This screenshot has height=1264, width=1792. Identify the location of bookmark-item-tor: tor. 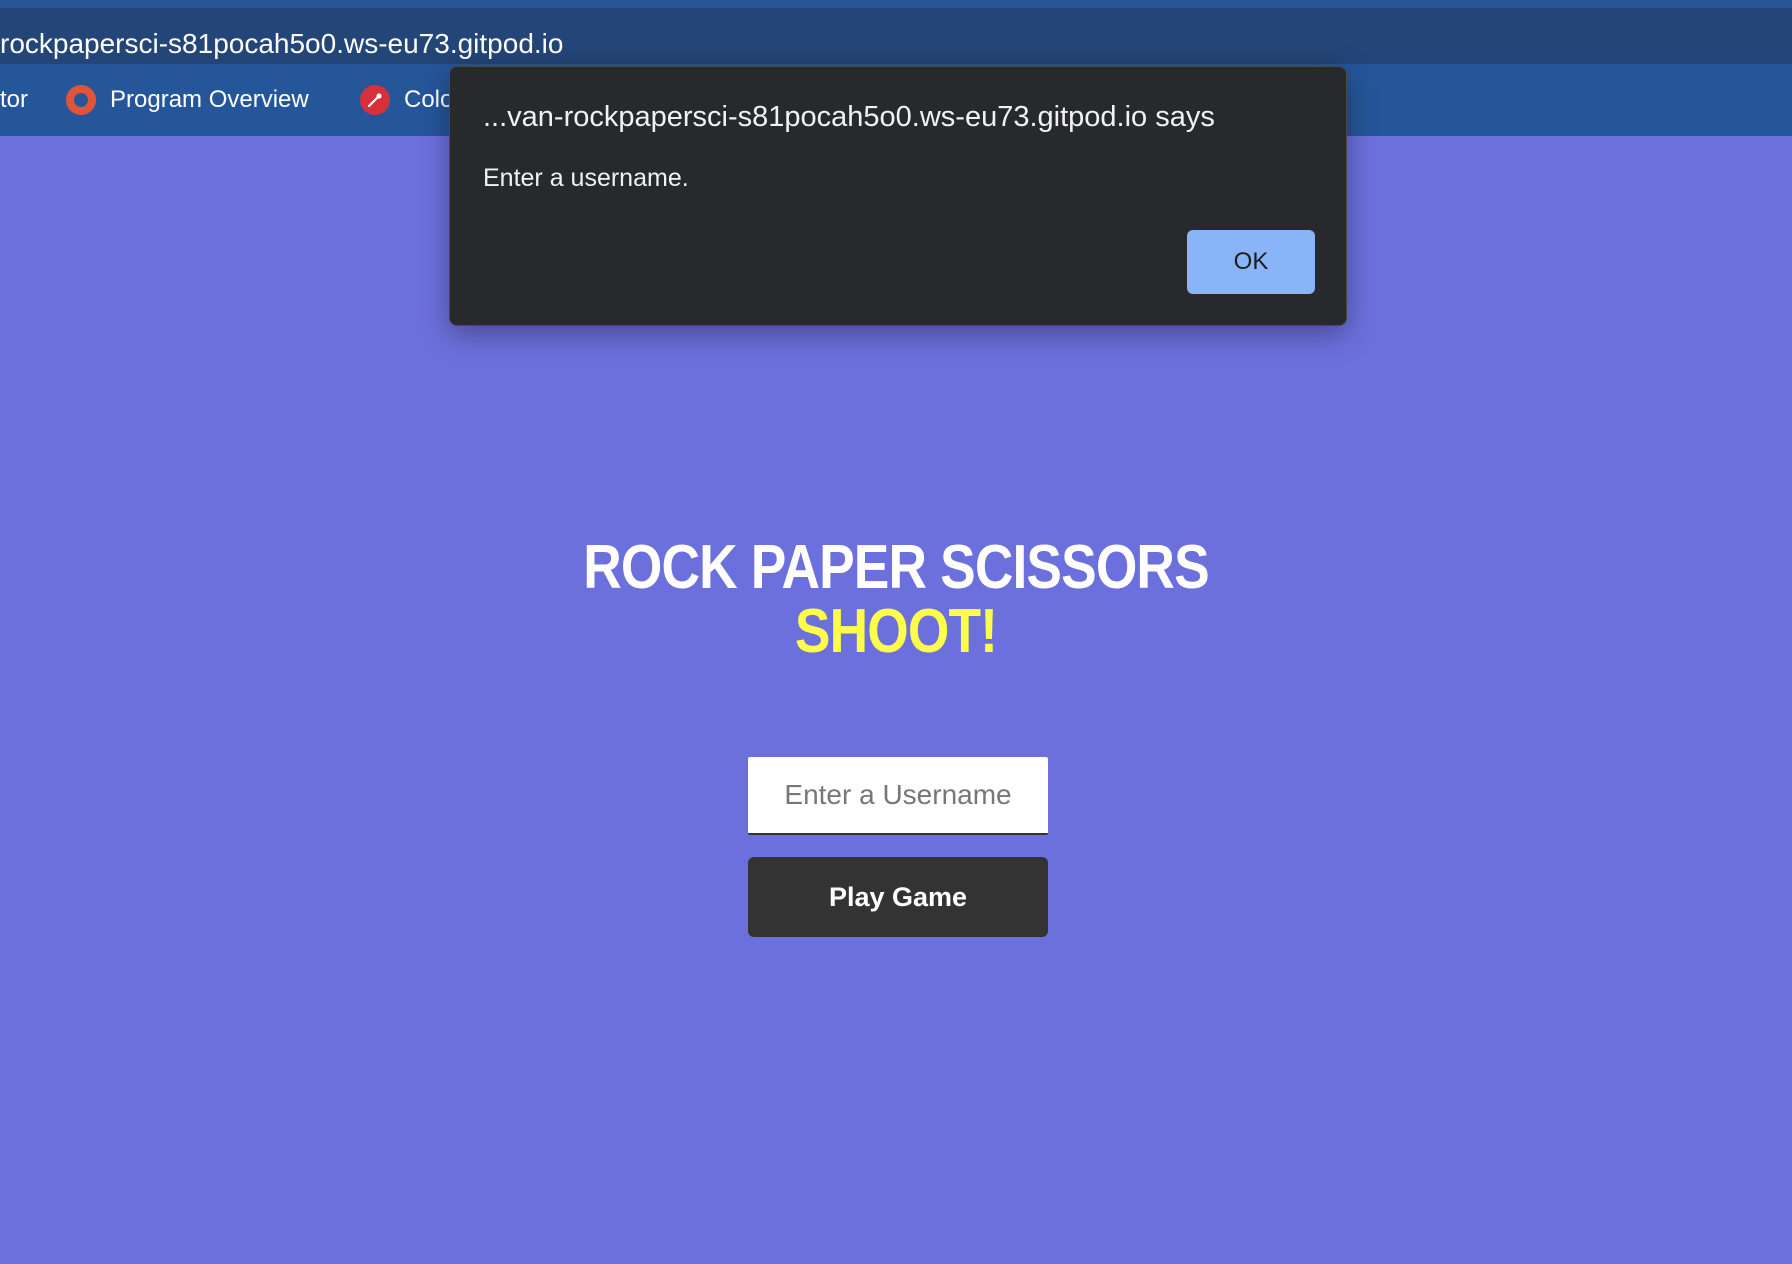
(14, 100).